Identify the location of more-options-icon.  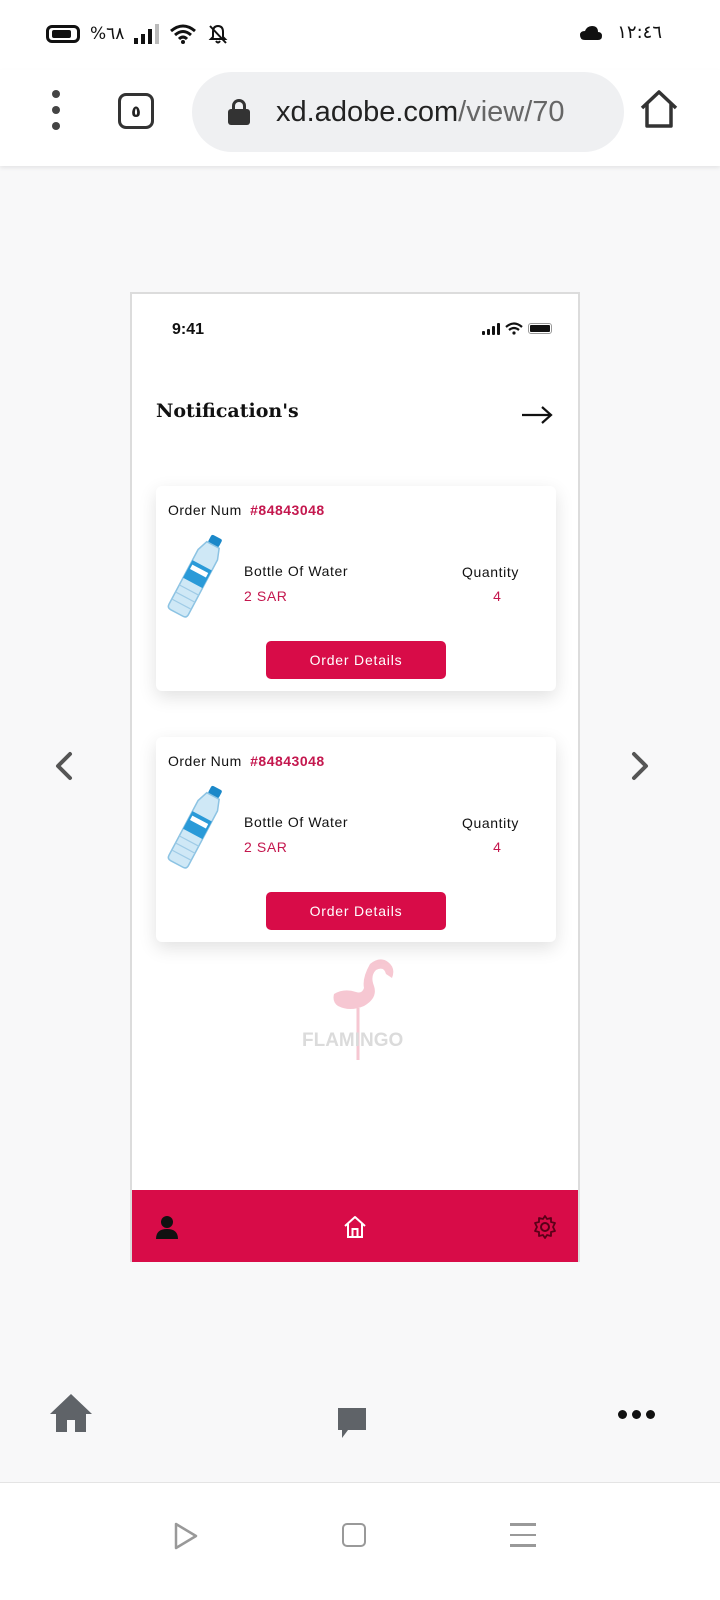
(636, 1414).